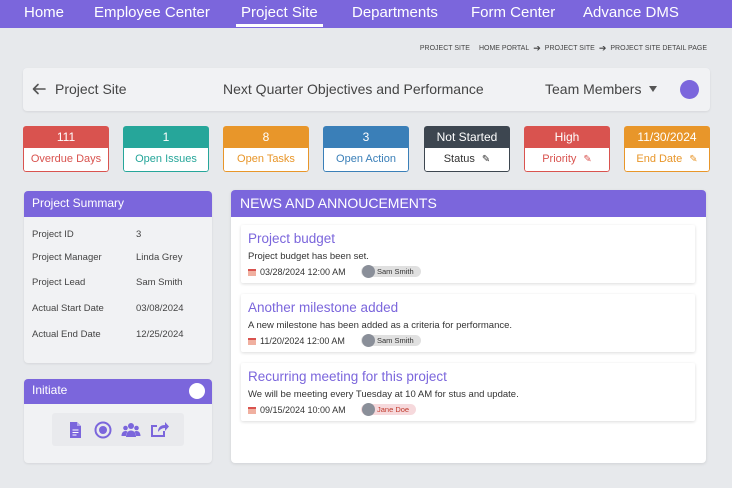 Image resolution: width=732 pixels, height=488 pixels. Describe the element at coordinates (266, 137) in the screenshot. I see `stat-value: 8` at that location.